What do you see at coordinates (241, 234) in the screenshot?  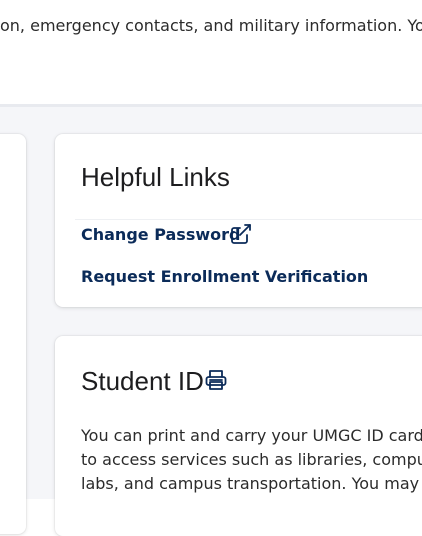 I see `external-link-icon` at bounding box center [241, 234].